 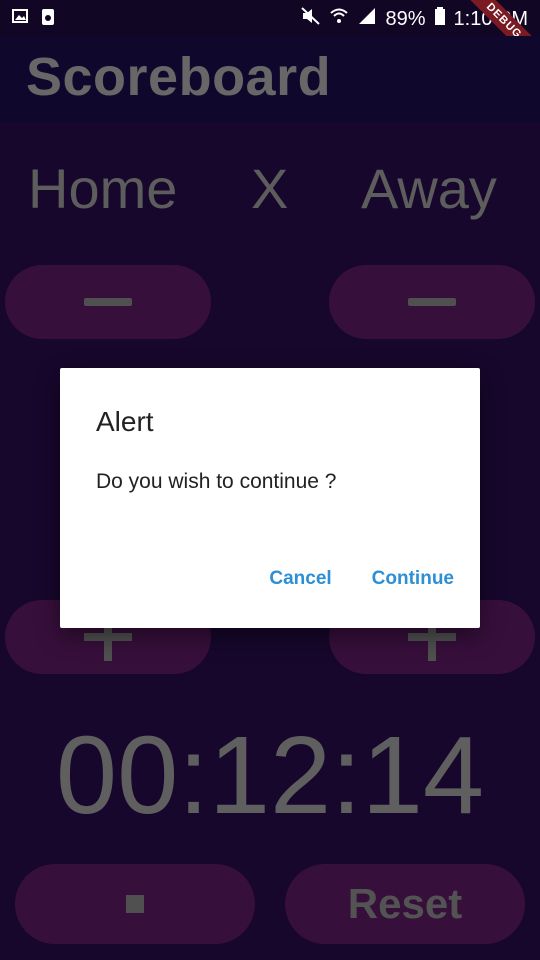 What do you see at coordinates (34, 17) in the screenshot?
I see `status-left-icons` at bounding box center [34, 17].